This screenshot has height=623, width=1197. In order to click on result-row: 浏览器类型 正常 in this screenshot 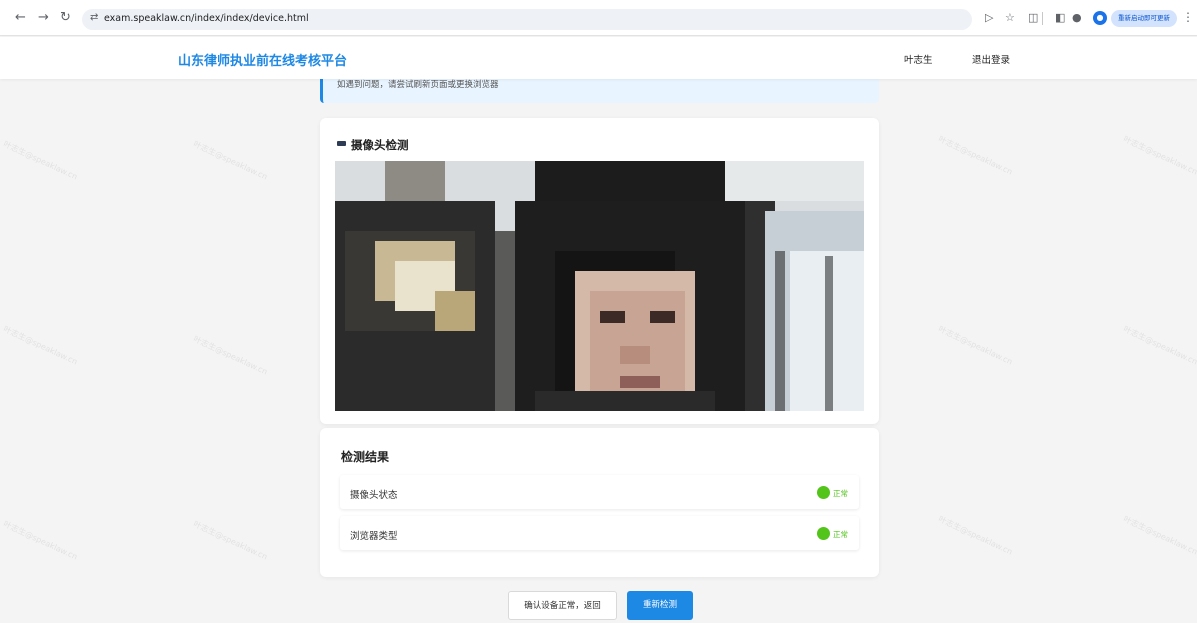, I will do `click(599, 533)`.